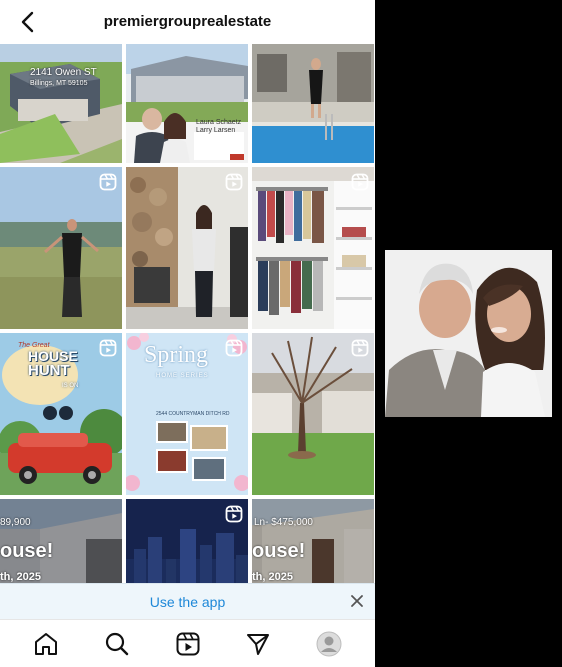 The height and width of the screenshot is (667, 562). What do you see at coordinates (258, 644) in the screenshot?
I see `send-icon` at bounding box center [258, 644].